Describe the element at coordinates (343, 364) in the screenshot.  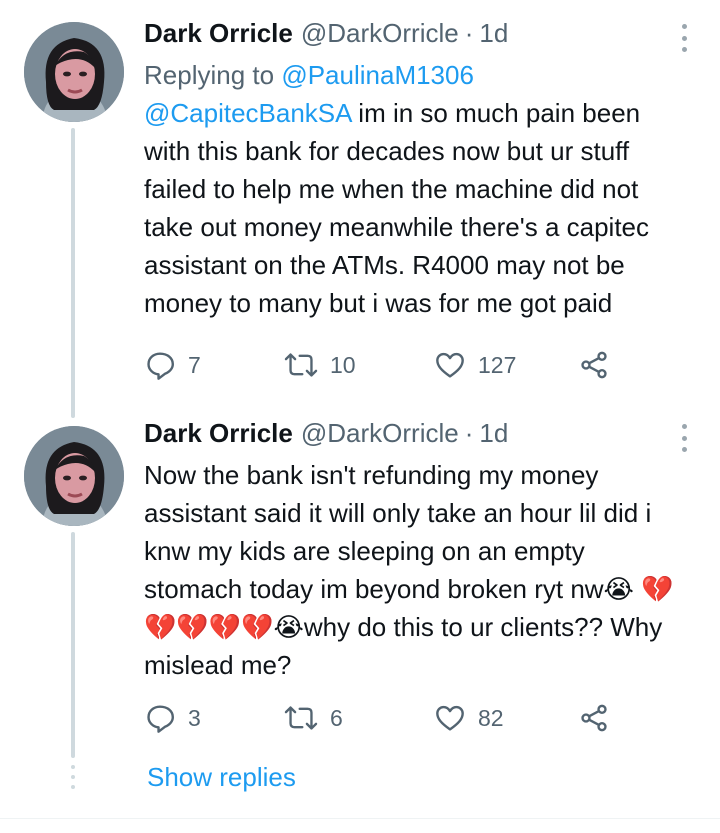
I see `retweet-count: 10` at that location.